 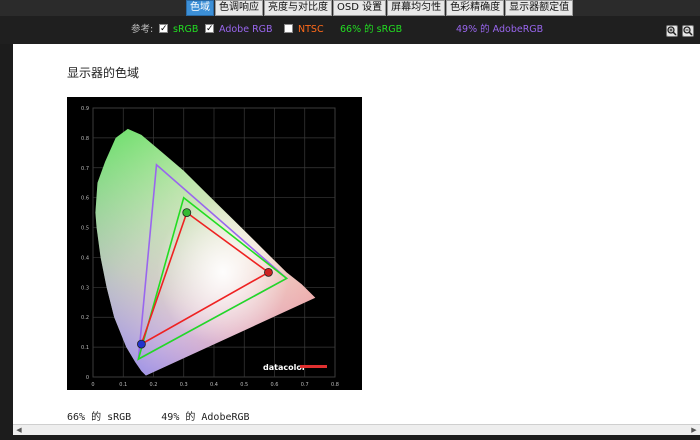 I want to click on x-tick-label: 0.6, so click(x=275, y=385).